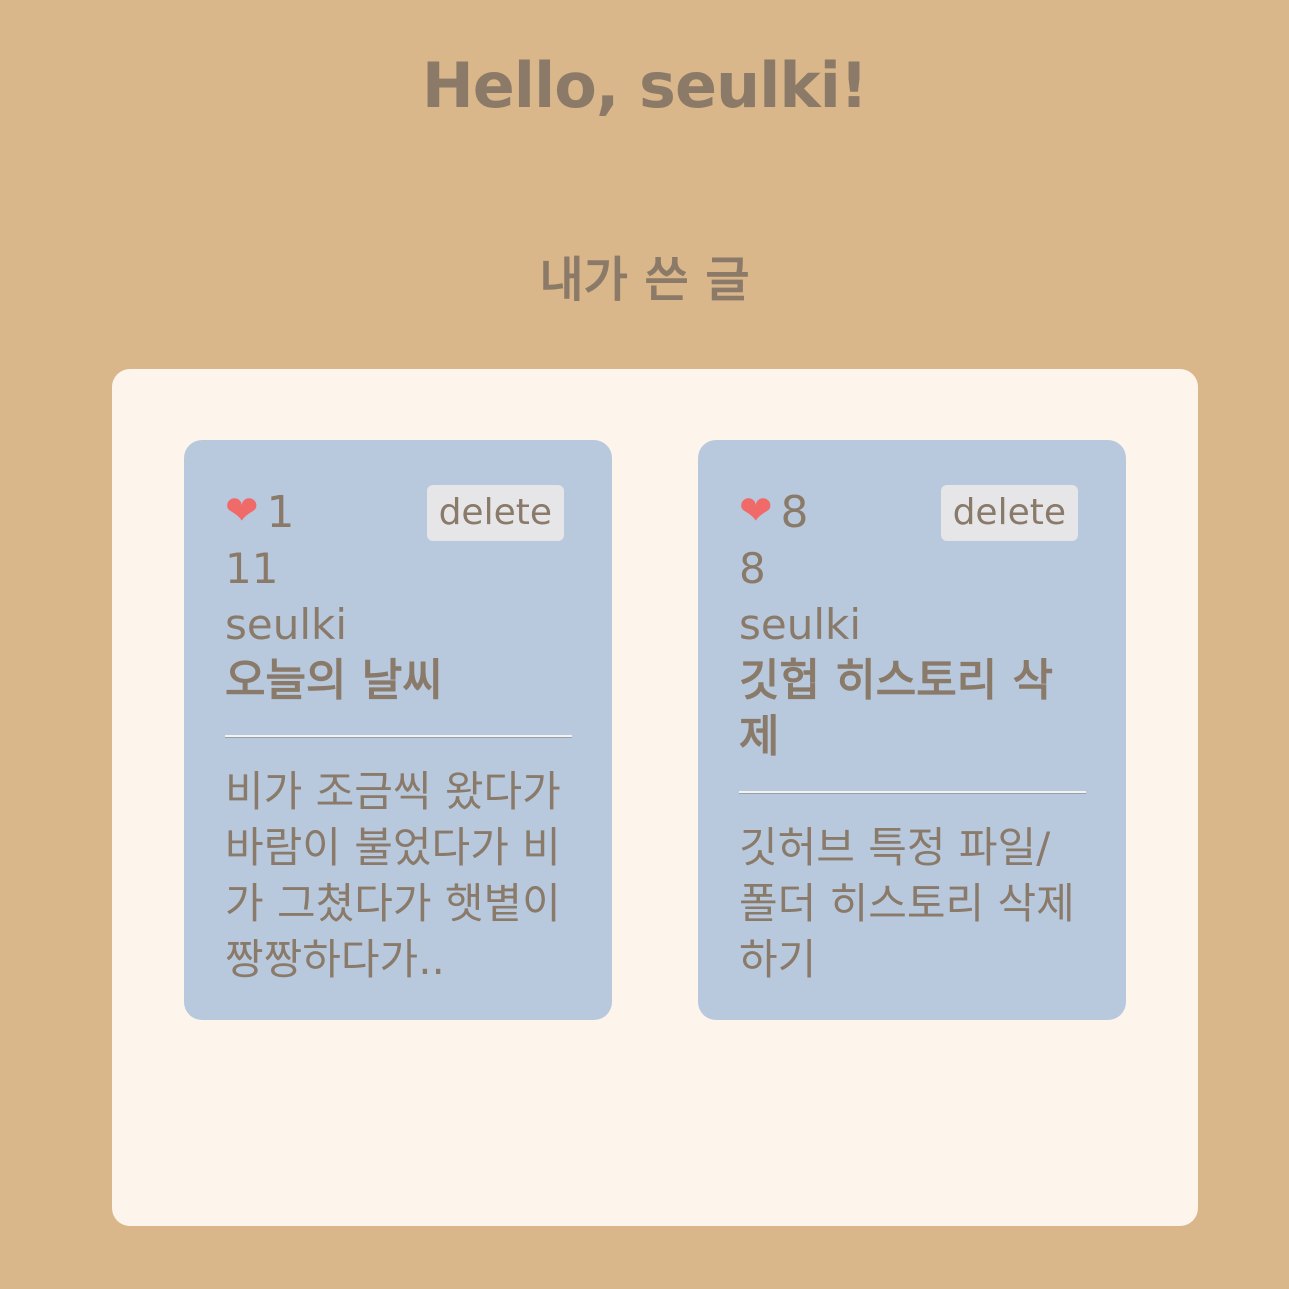 Image resolution: width=1289 pixels, height=1289 pixels. What do you see at coordinates (280, 512) in the screenshot?
I see `like-count-value: 1` at bounding box center [280, 512].